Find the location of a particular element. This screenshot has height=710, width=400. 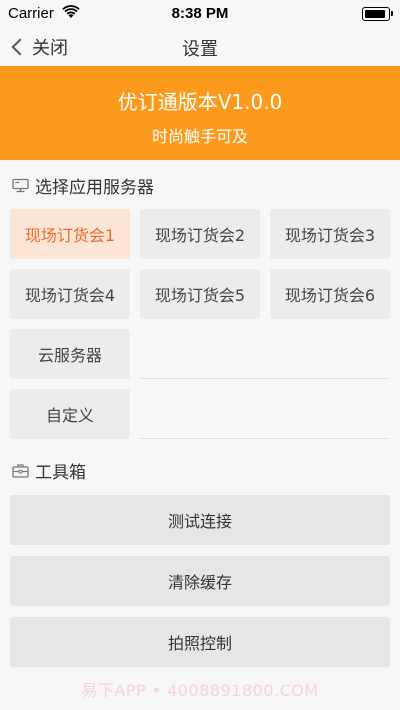

close-button: 关闭 is located at coordinates (39, 47).